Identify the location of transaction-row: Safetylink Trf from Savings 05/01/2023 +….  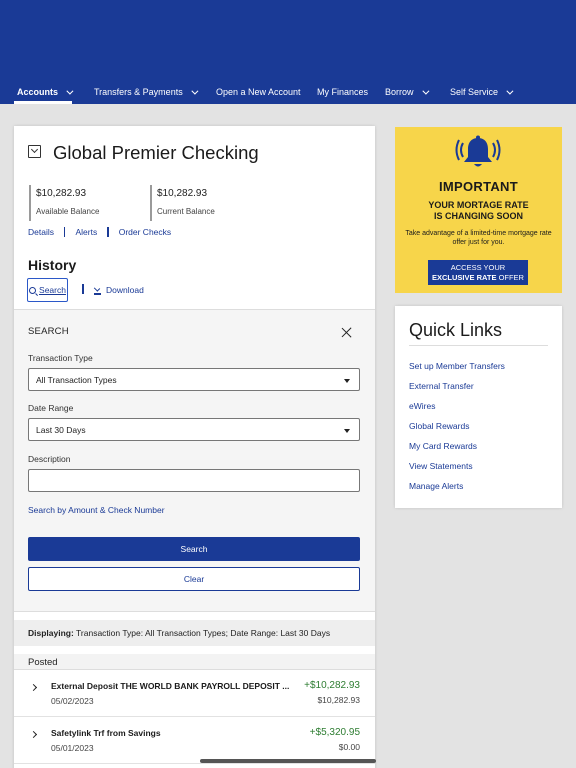
(194, 741).